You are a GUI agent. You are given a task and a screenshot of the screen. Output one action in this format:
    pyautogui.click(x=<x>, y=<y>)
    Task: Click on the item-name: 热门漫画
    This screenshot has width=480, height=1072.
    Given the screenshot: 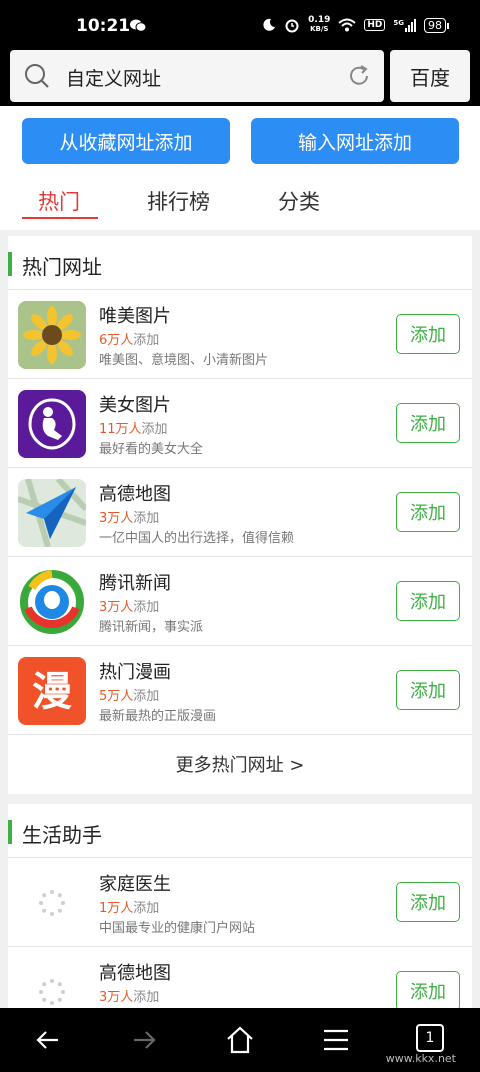 What is the action you would take?
    pyautogui.click(x=135, y=672)
    